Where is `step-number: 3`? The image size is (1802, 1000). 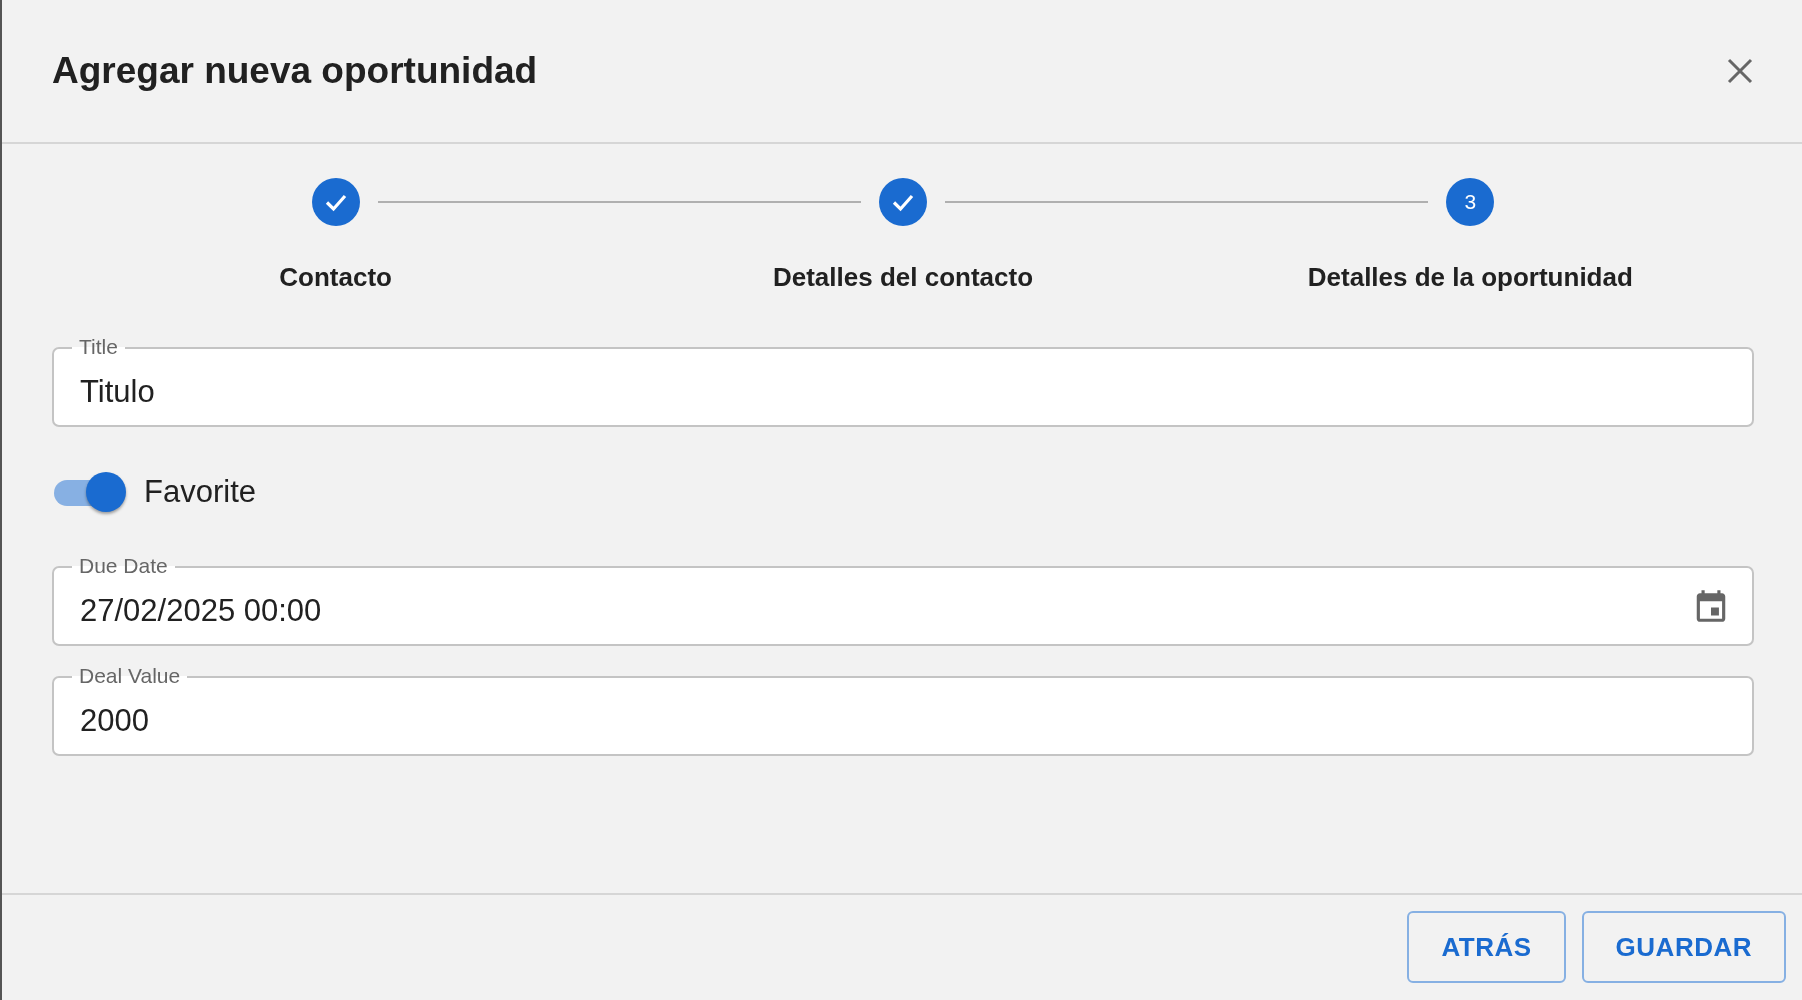
step-number: 3 is located at coordinates (1470, 202).